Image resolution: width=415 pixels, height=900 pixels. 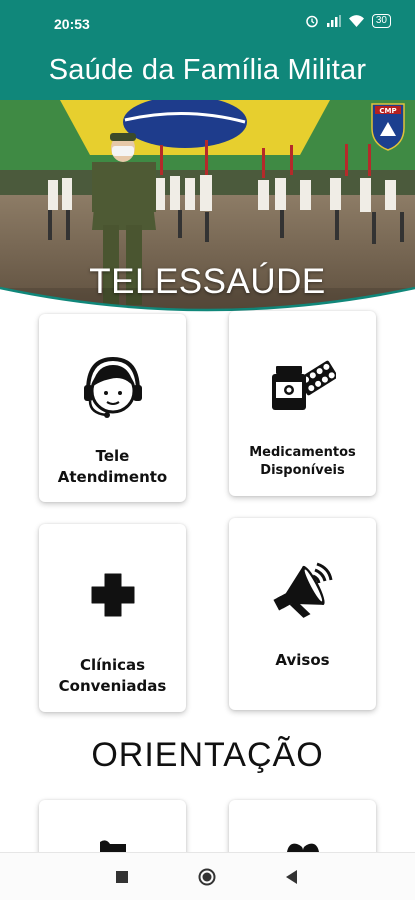 What do you see at coordinates (122, 877) in the screenshot?
I see `recent-apps-icon` at bounding box center [122, 877].